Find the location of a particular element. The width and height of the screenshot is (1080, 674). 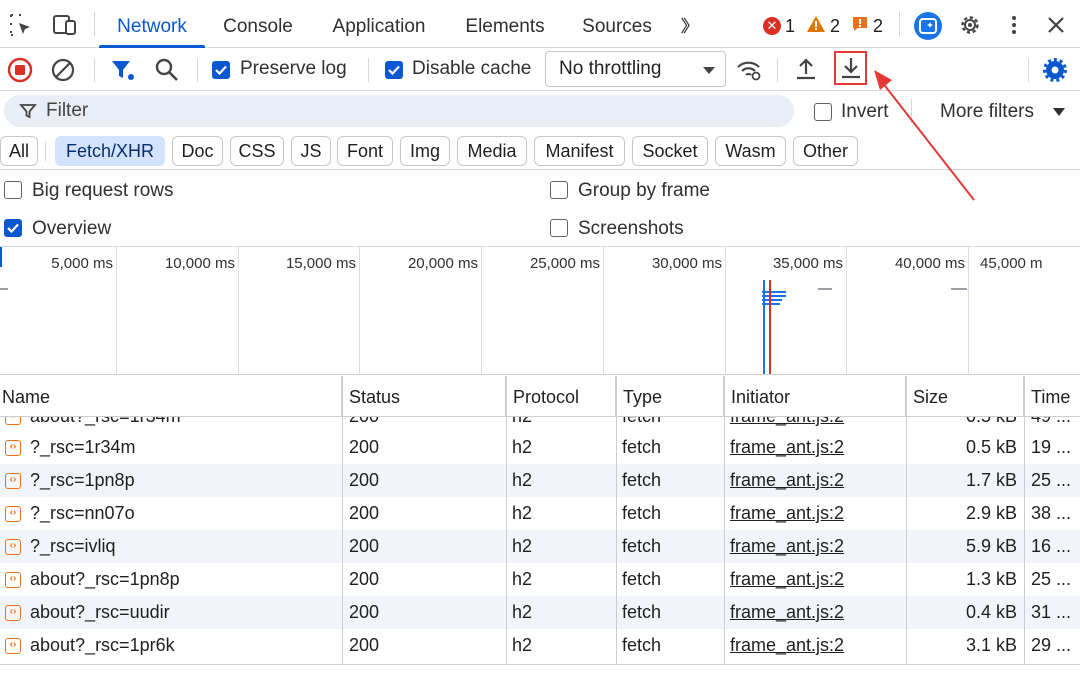

close-devtools-icon is located at coordinates (1056, 25).